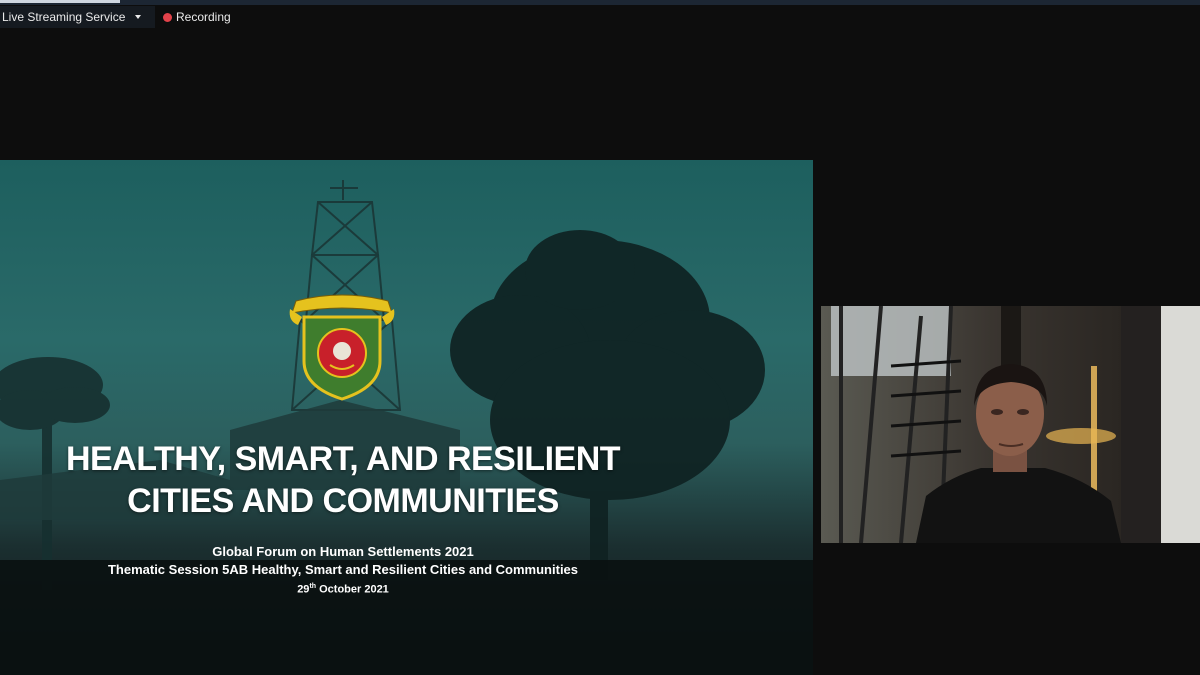 The width and height of the screenshot is (1200, 675). Describe the element at coordinates (167, 17) in the screenshot. I see `record-dot-icon` at that location.